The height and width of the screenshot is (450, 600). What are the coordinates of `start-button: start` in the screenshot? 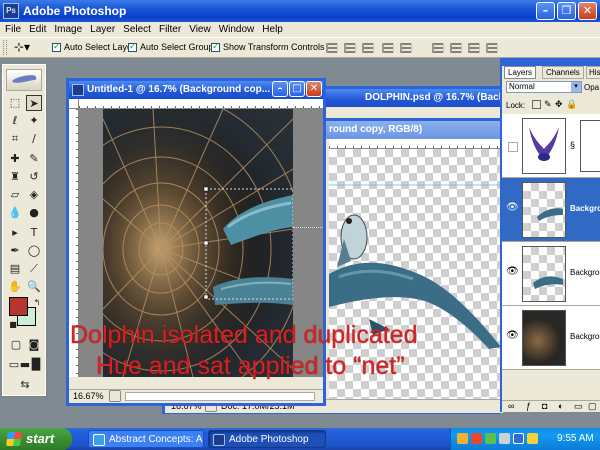 It's located at (36, 439).